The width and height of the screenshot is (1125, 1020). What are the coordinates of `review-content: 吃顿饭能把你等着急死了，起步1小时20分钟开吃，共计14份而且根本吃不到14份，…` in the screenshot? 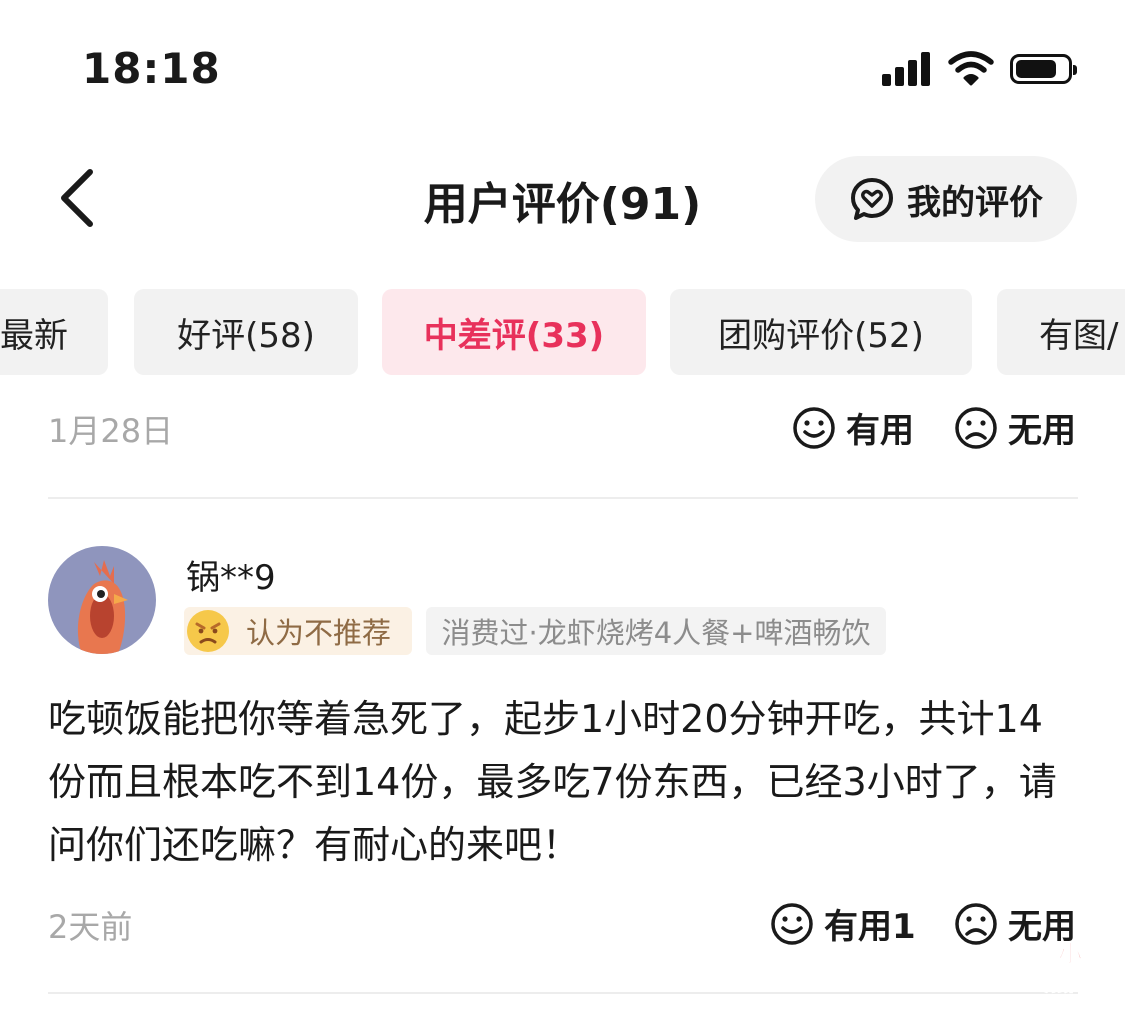 It's located at (552, 782).